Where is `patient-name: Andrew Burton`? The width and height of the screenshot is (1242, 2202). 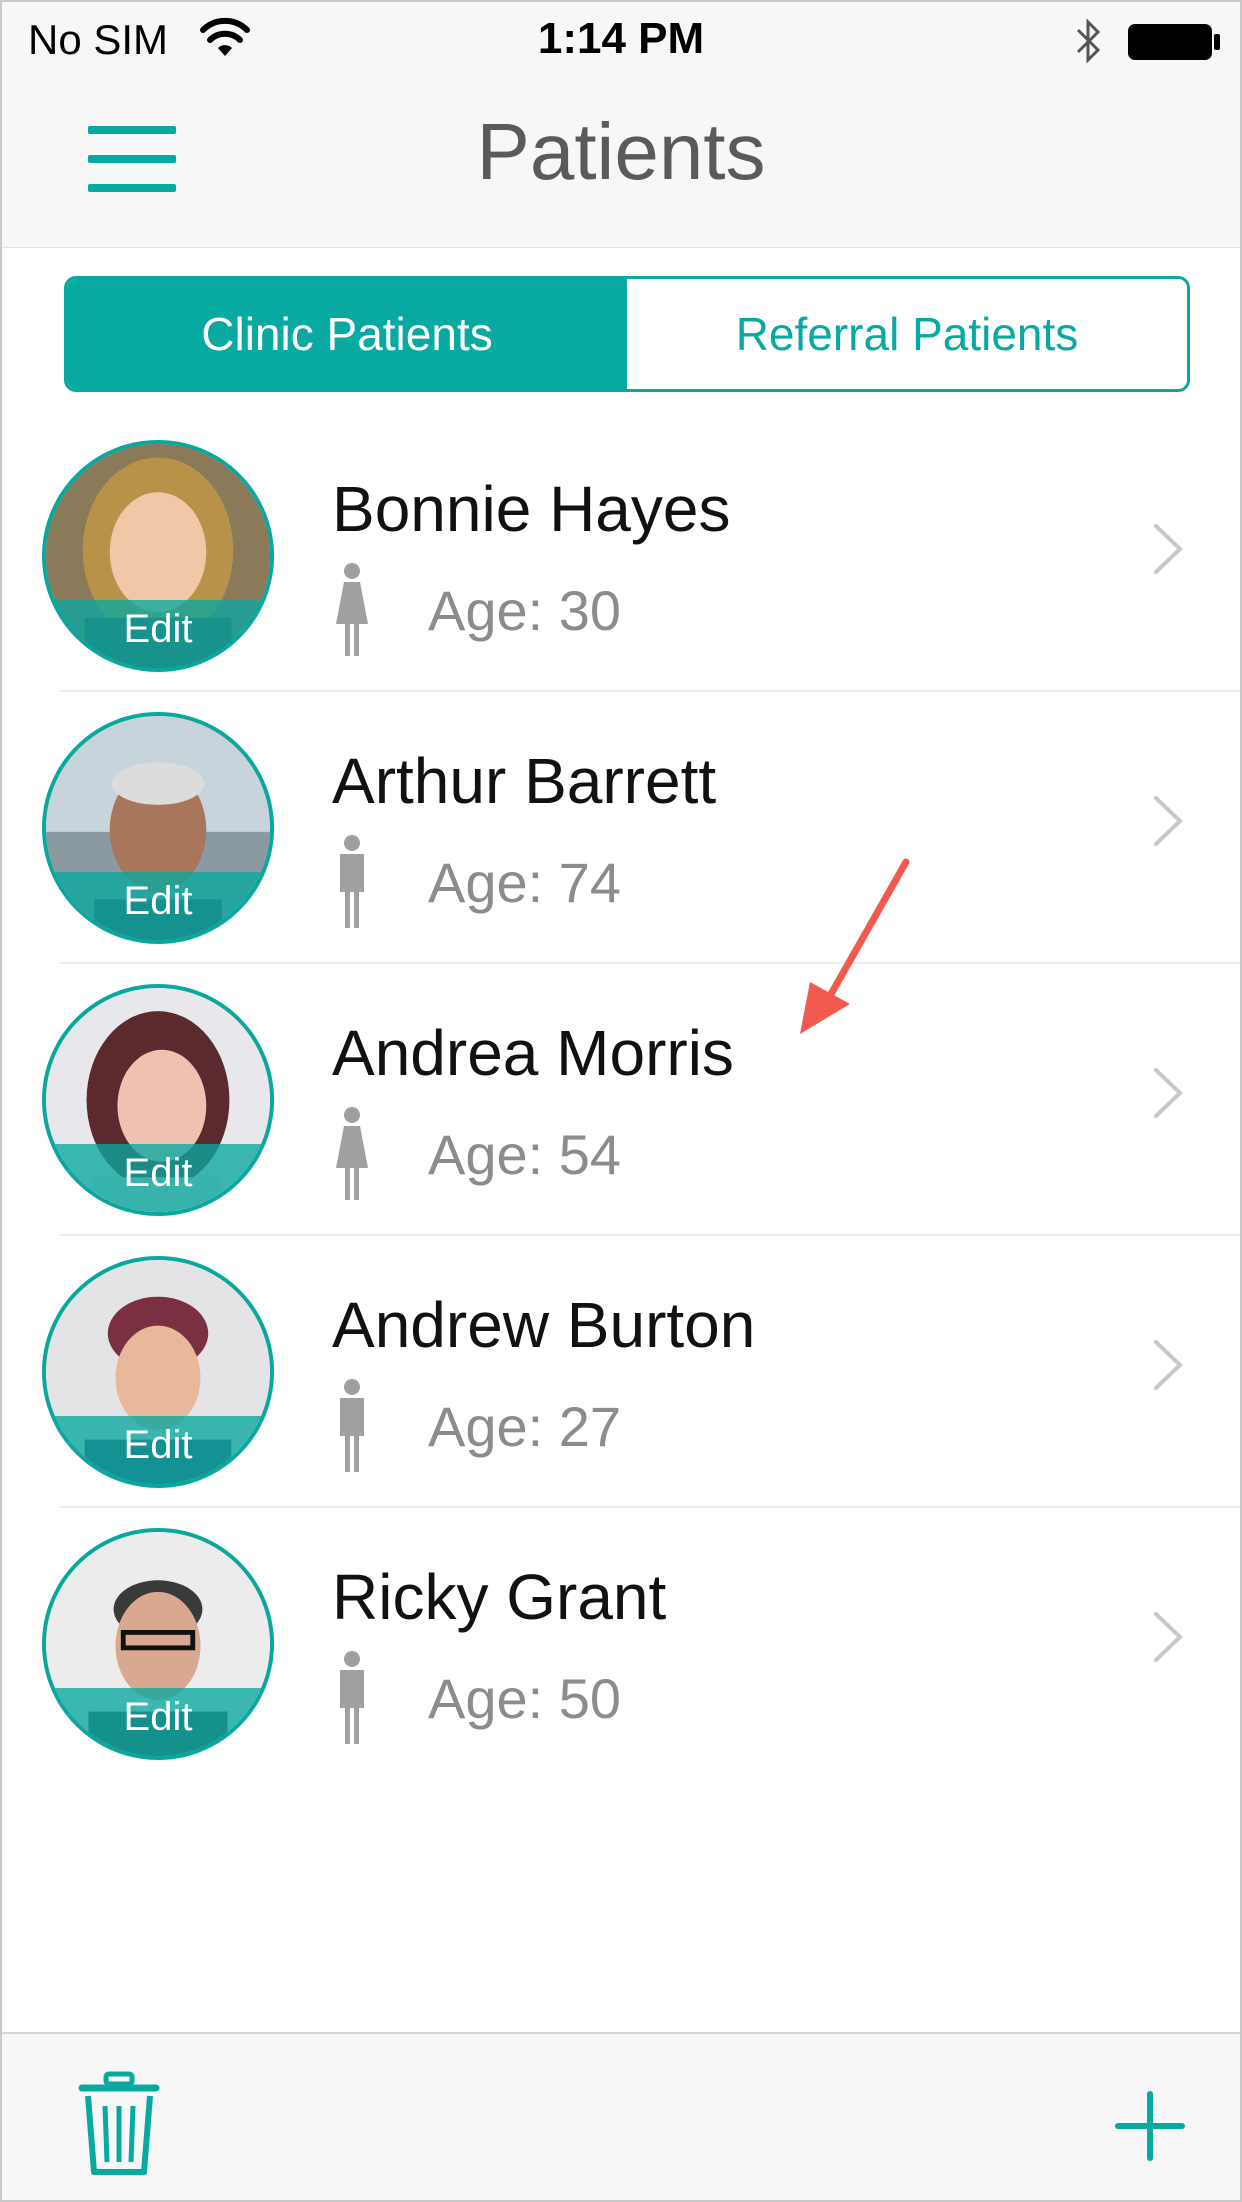 patient-name: Andrew Burton is located at coordinates (544, 1325).